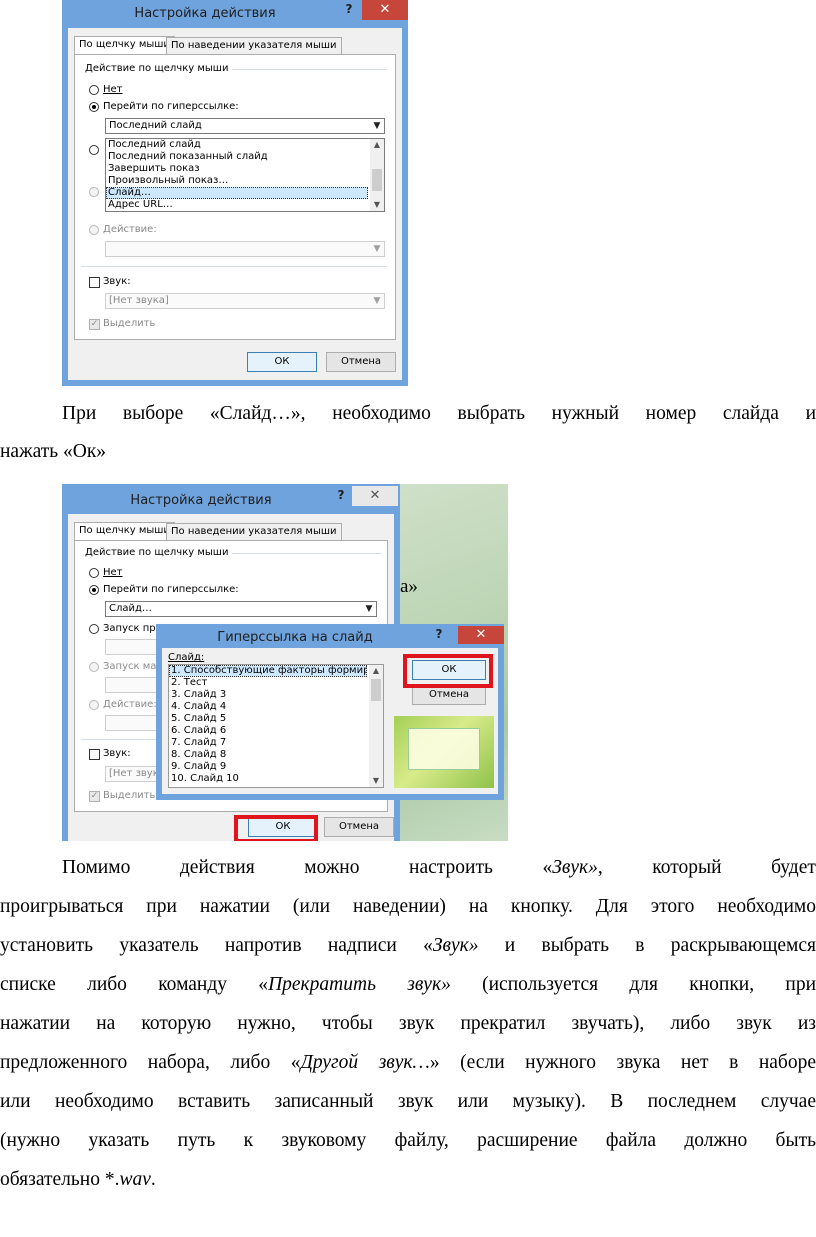 This screenshot has height=1237, width=816. What do you see at coordinates (276, 683) in the screenshot?
I see `slide-list-item: 2. Тест` at bounding box center [276, 683].